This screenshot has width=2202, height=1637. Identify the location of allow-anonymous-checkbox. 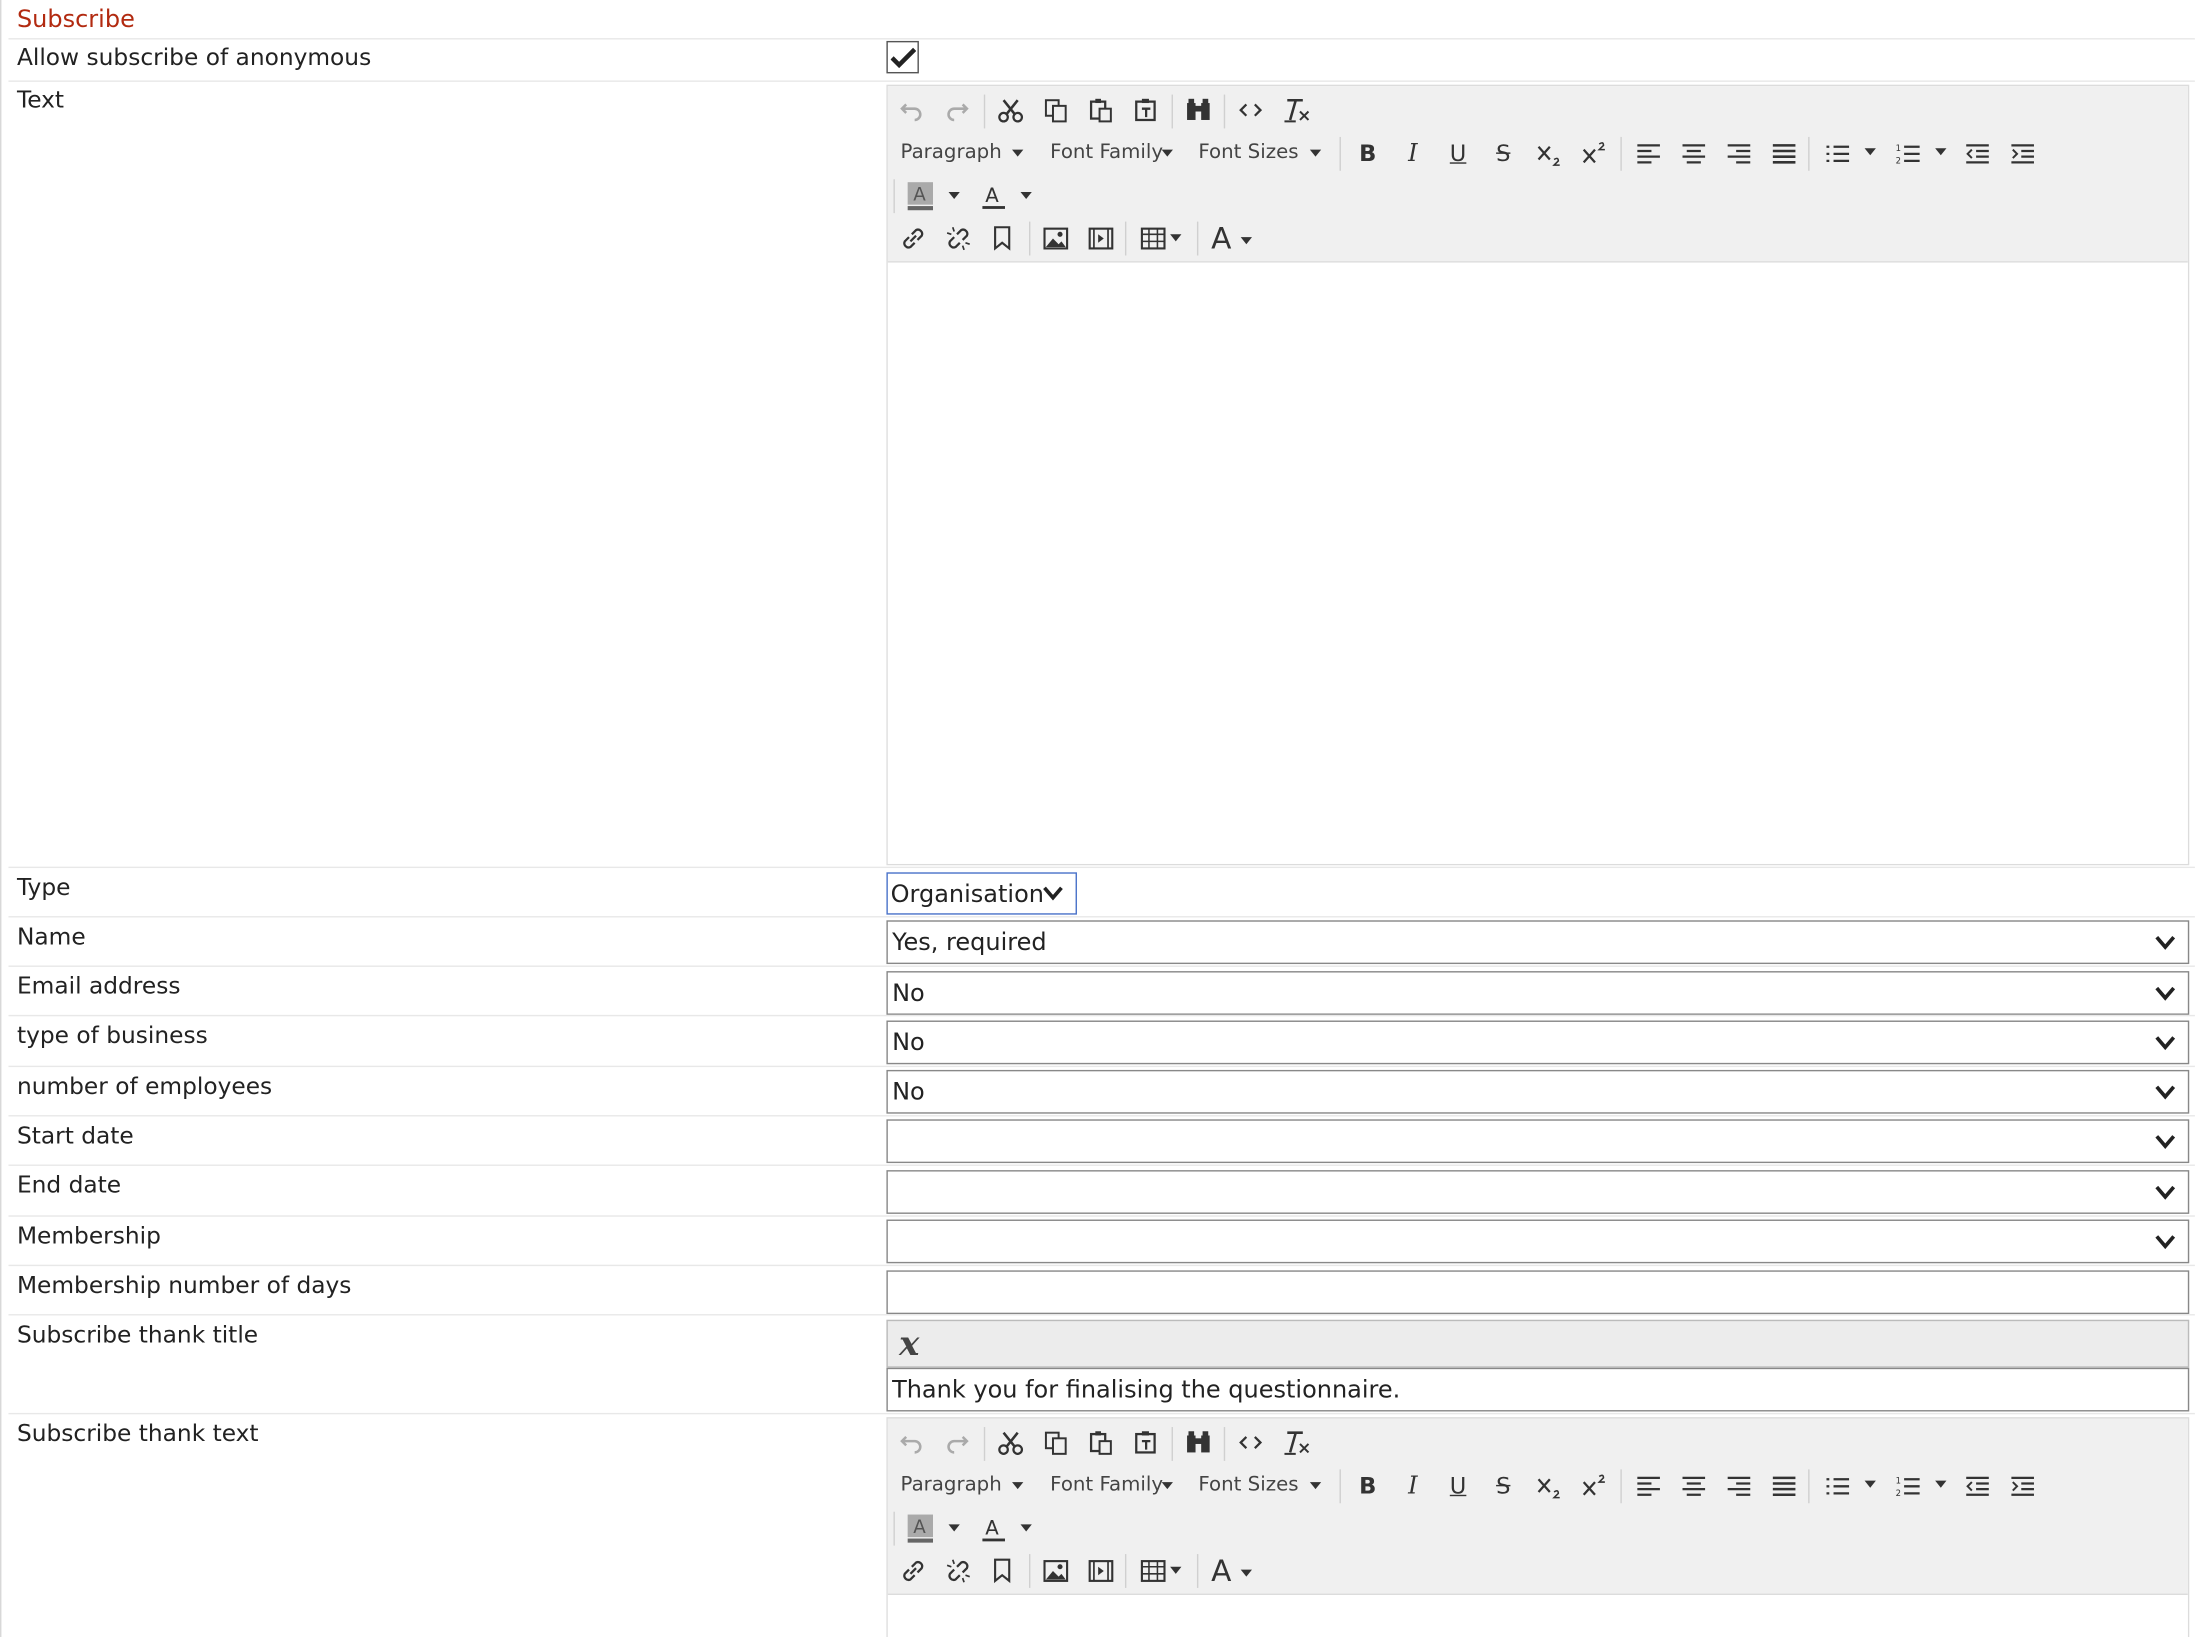
(902, 57).